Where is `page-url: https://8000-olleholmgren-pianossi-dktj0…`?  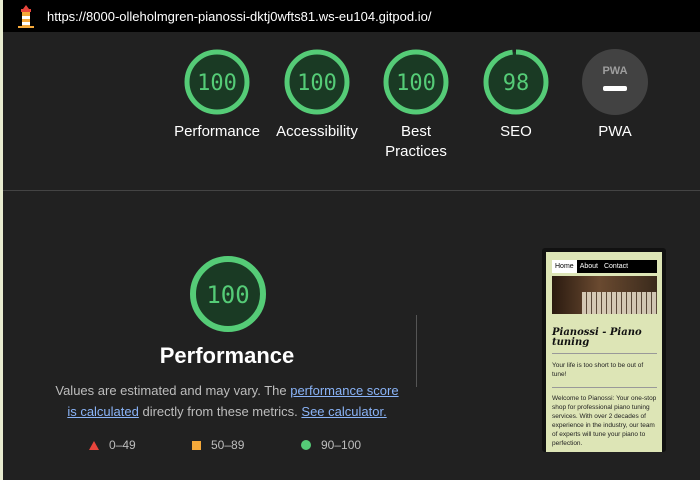 page-url: https://8000-olleholmgren-pianossi-dktj0… is located at coordinates (239, 16).